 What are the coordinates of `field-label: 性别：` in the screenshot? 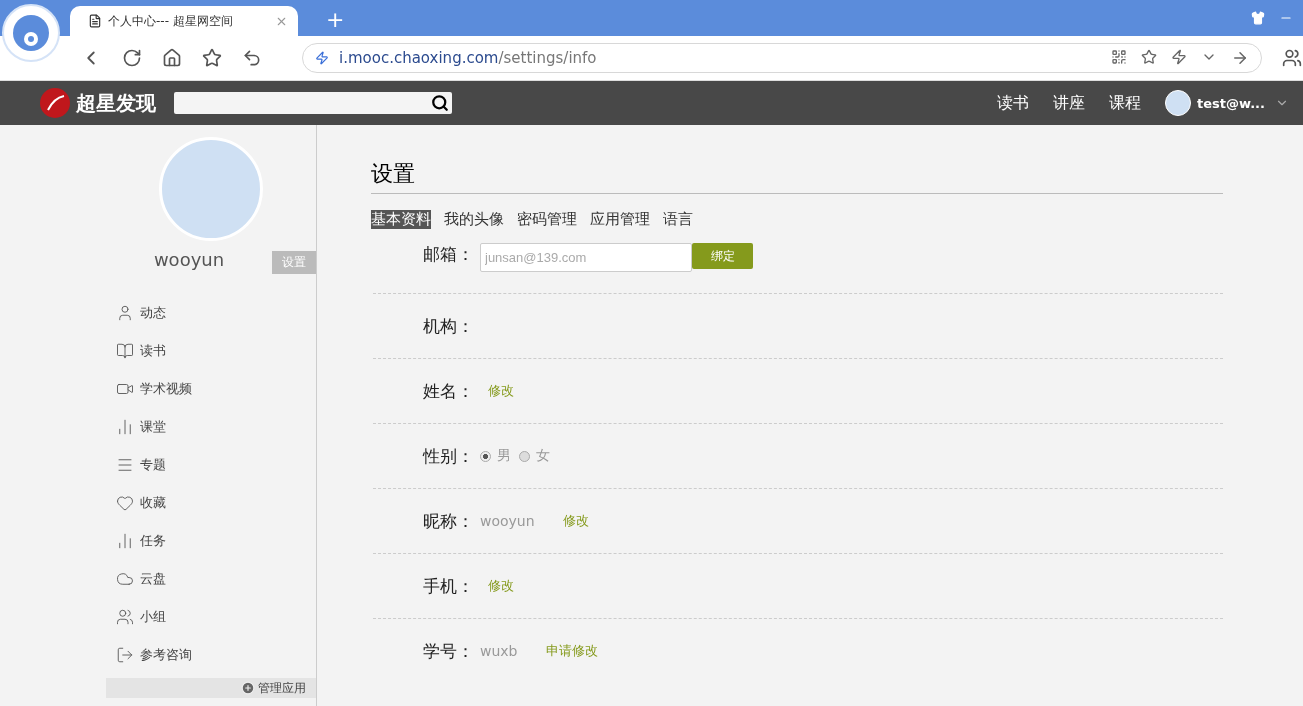 It's located at (448, 456).